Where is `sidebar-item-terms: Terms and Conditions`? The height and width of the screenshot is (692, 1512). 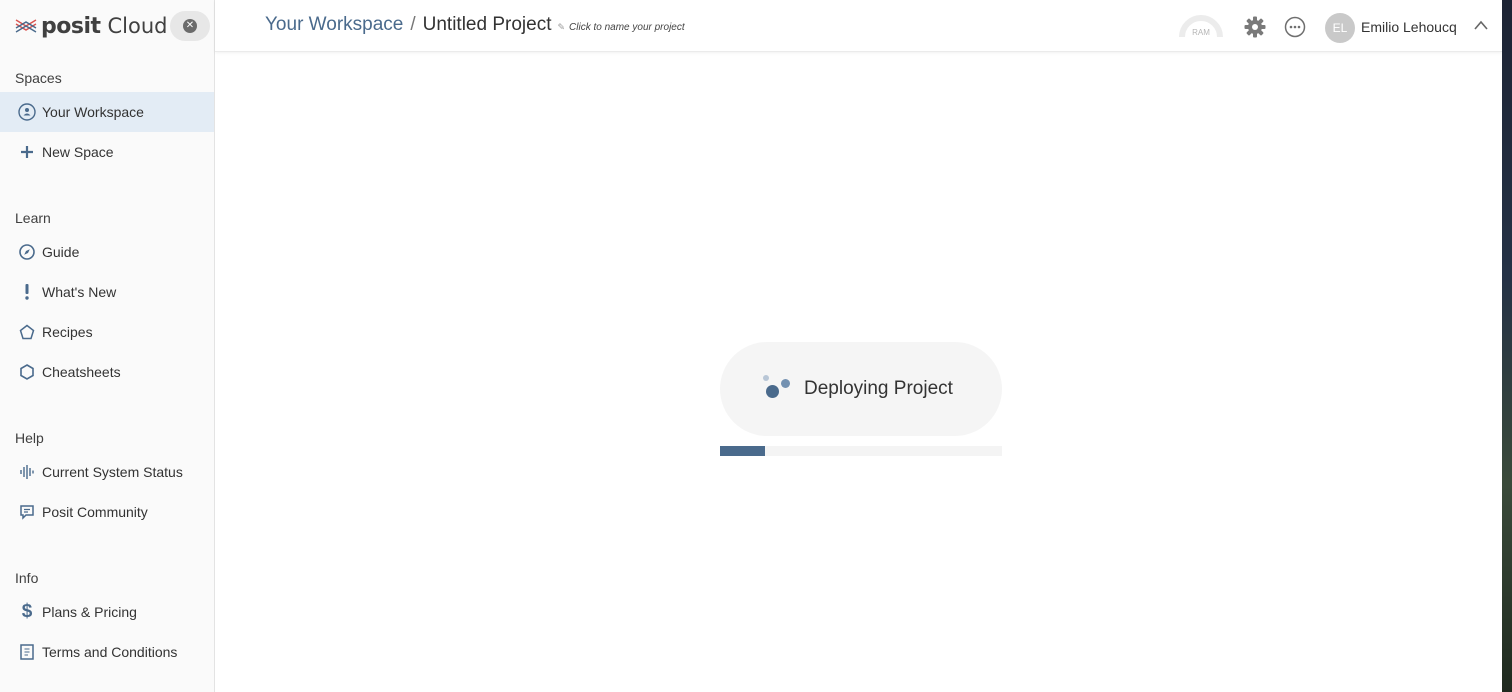
sidebar-item-terms: Terms and Conditions is located at coordinates (107, 652).